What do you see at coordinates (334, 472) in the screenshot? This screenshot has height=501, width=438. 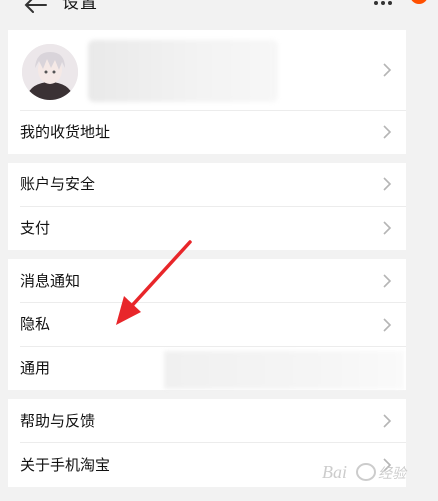 I see `svg-text: Bai` at bounding box center [334, 472].